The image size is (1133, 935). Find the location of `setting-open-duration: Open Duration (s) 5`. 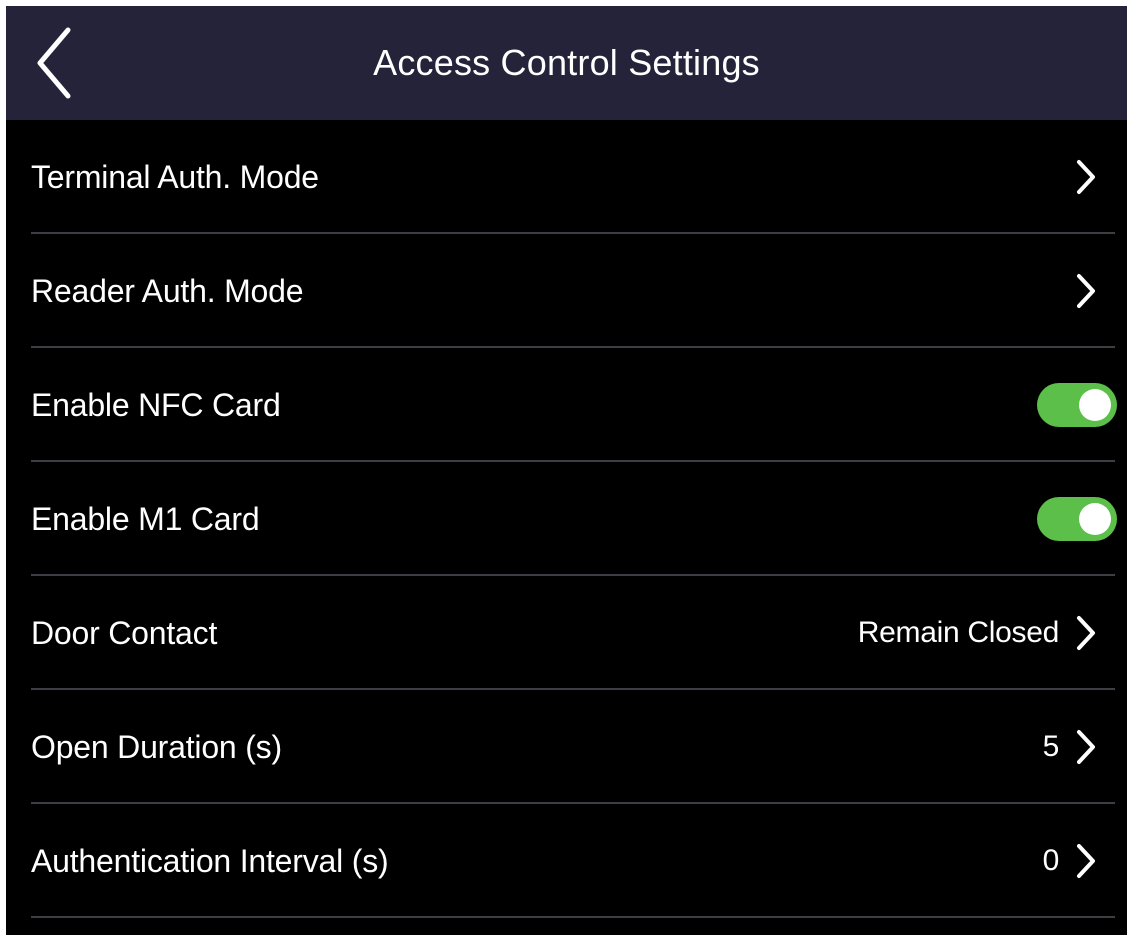

setting-open-duration: Open Duration (s) 5 is located at coordinates (566, 747).